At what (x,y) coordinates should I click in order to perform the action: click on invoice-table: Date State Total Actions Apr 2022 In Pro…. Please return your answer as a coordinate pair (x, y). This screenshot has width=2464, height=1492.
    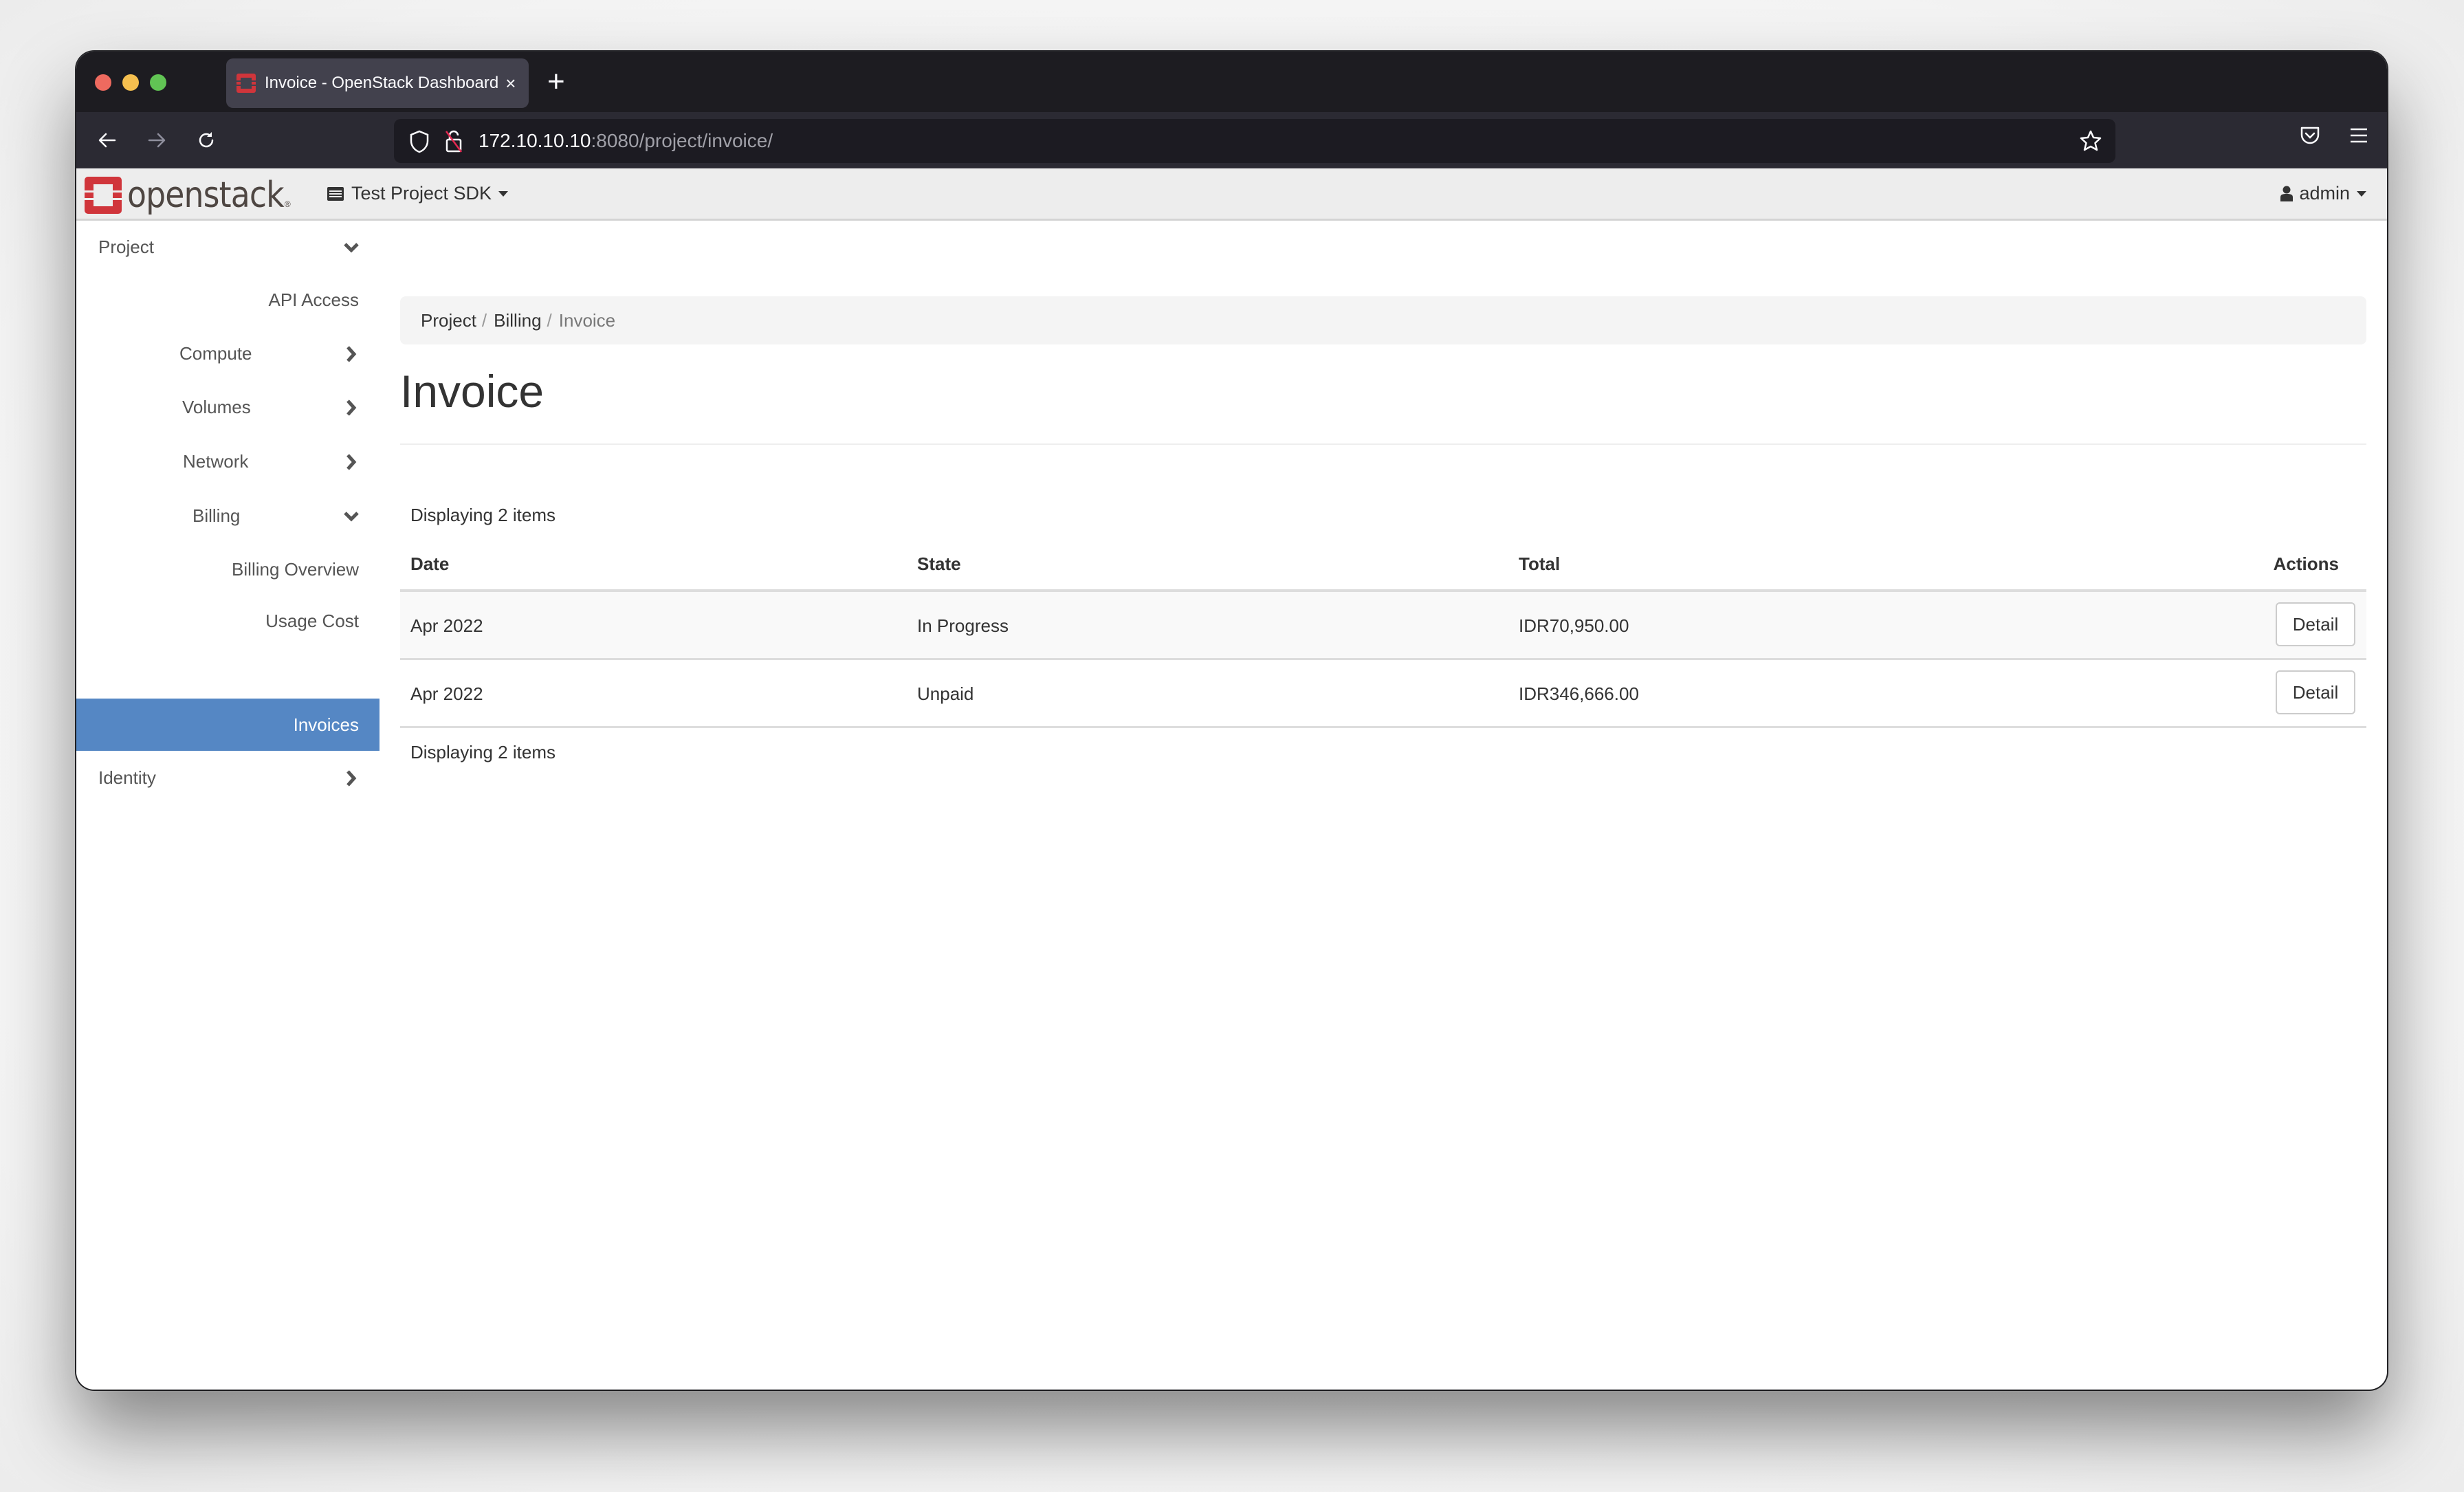
    Looking at the image, I should click on (1383, 654).